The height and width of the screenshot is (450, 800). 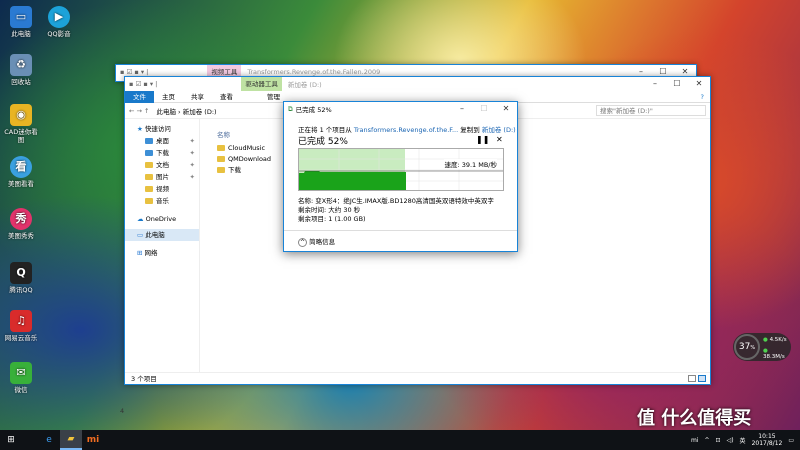 I want to click on search-input: 搜索"新加卷 (D:)", so click(x=651, y=110).